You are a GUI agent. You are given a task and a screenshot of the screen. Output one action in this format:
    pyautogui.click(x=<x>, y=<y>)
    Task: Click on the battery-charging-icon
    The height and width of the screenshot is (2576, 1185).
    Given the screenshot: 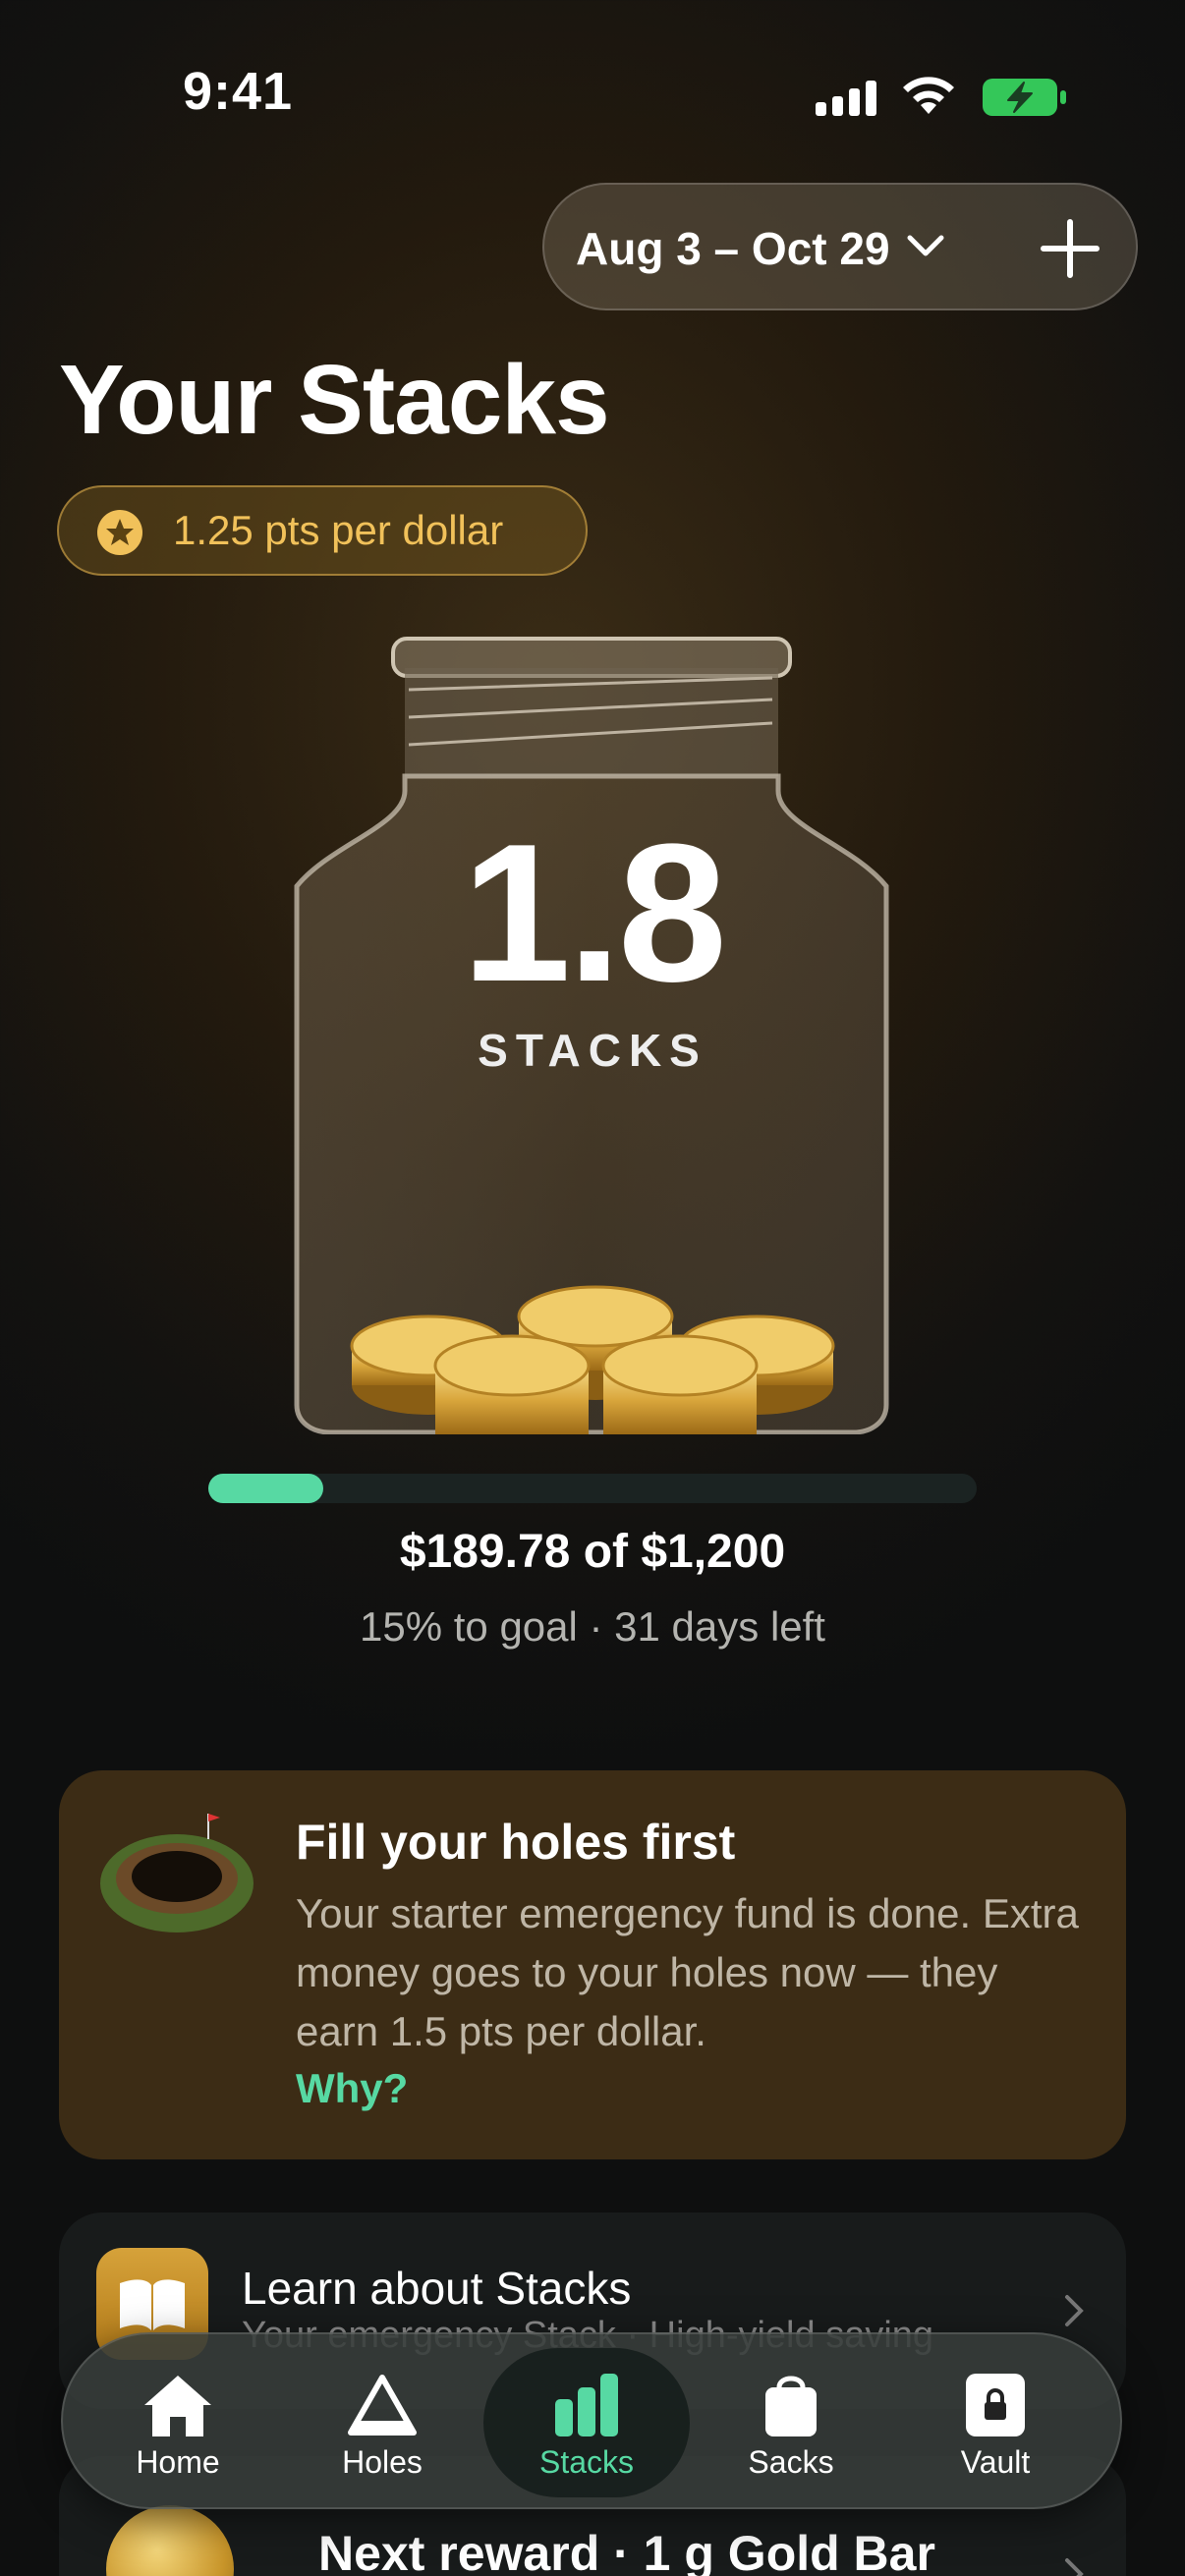 What is the action you would take?
    pyautogui.click(x=1025, y=97)
    